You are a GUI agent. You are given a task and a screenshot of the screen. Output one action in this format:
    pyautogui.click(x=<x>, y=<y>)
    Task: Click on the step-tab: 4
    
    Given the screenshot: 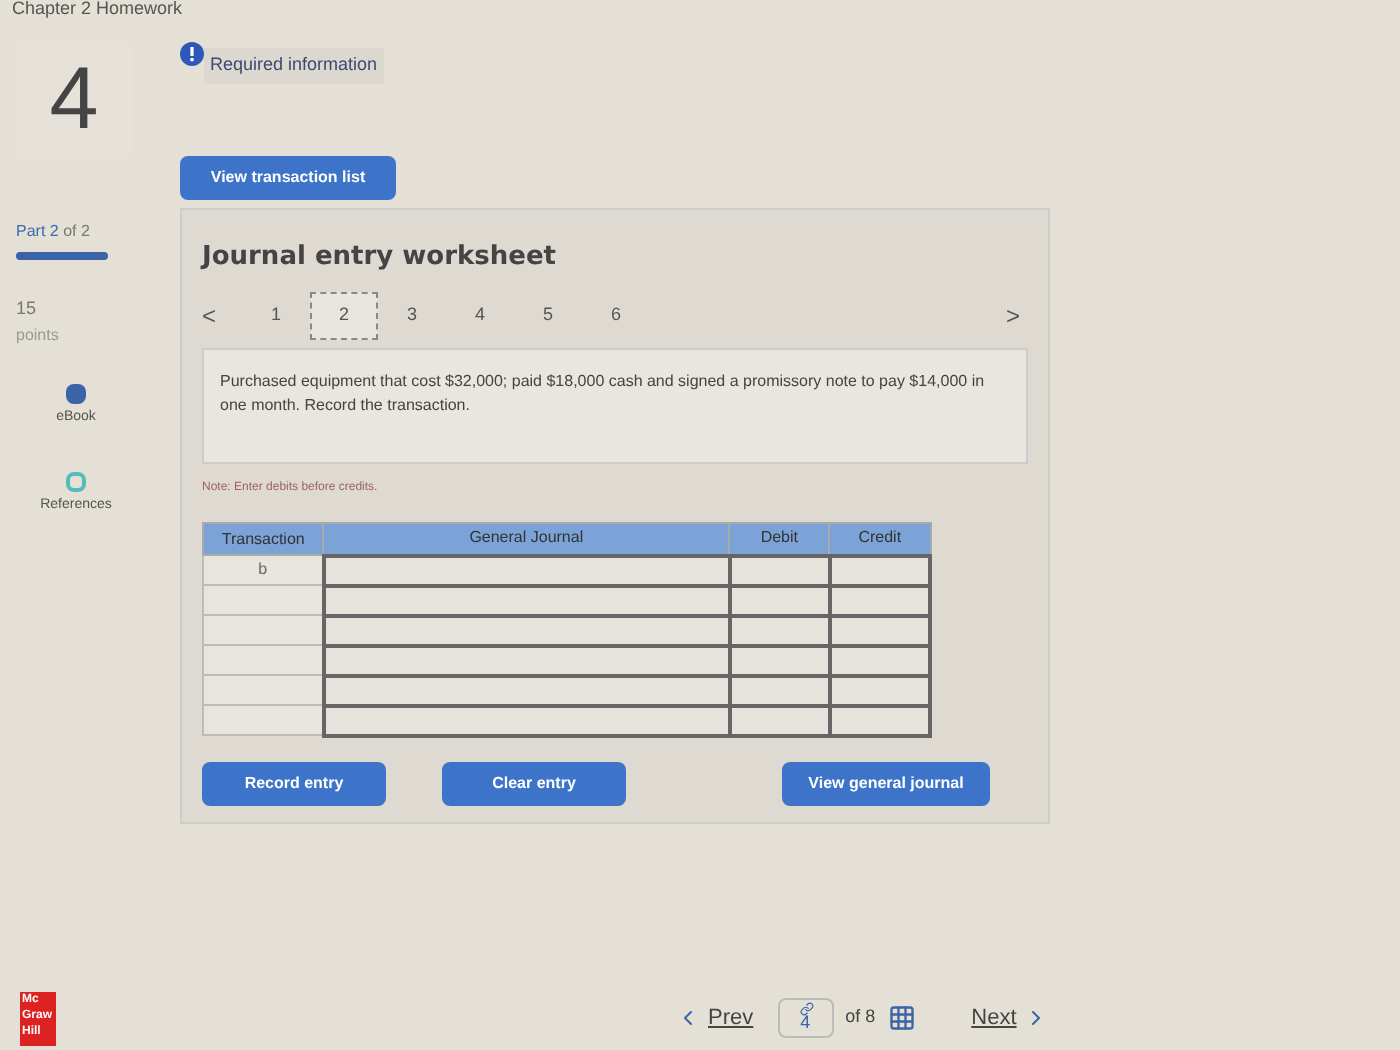 What is the action you would take?
    pyautogui.click(x=480, y=316)
    